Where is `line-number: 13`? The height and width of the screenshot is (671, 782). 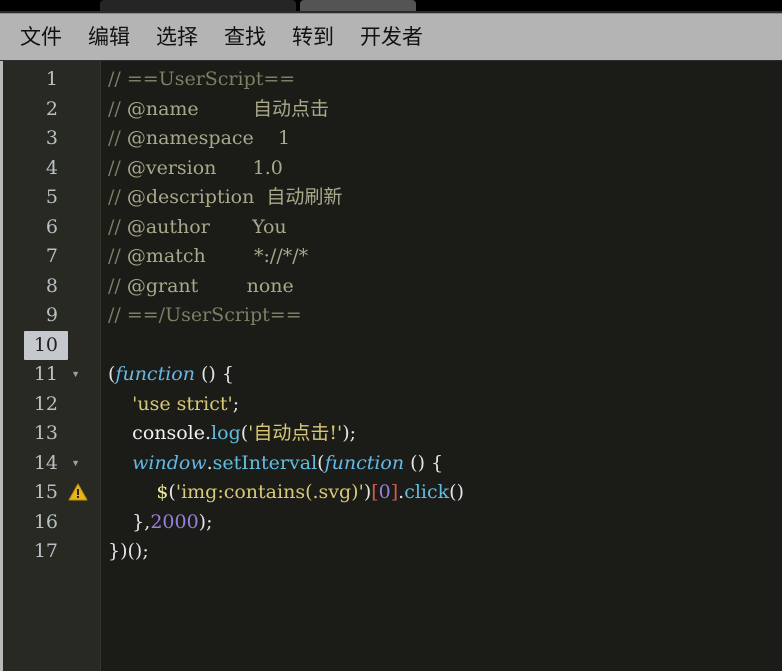 line-number: 13 is located at coordinates (45, 433).